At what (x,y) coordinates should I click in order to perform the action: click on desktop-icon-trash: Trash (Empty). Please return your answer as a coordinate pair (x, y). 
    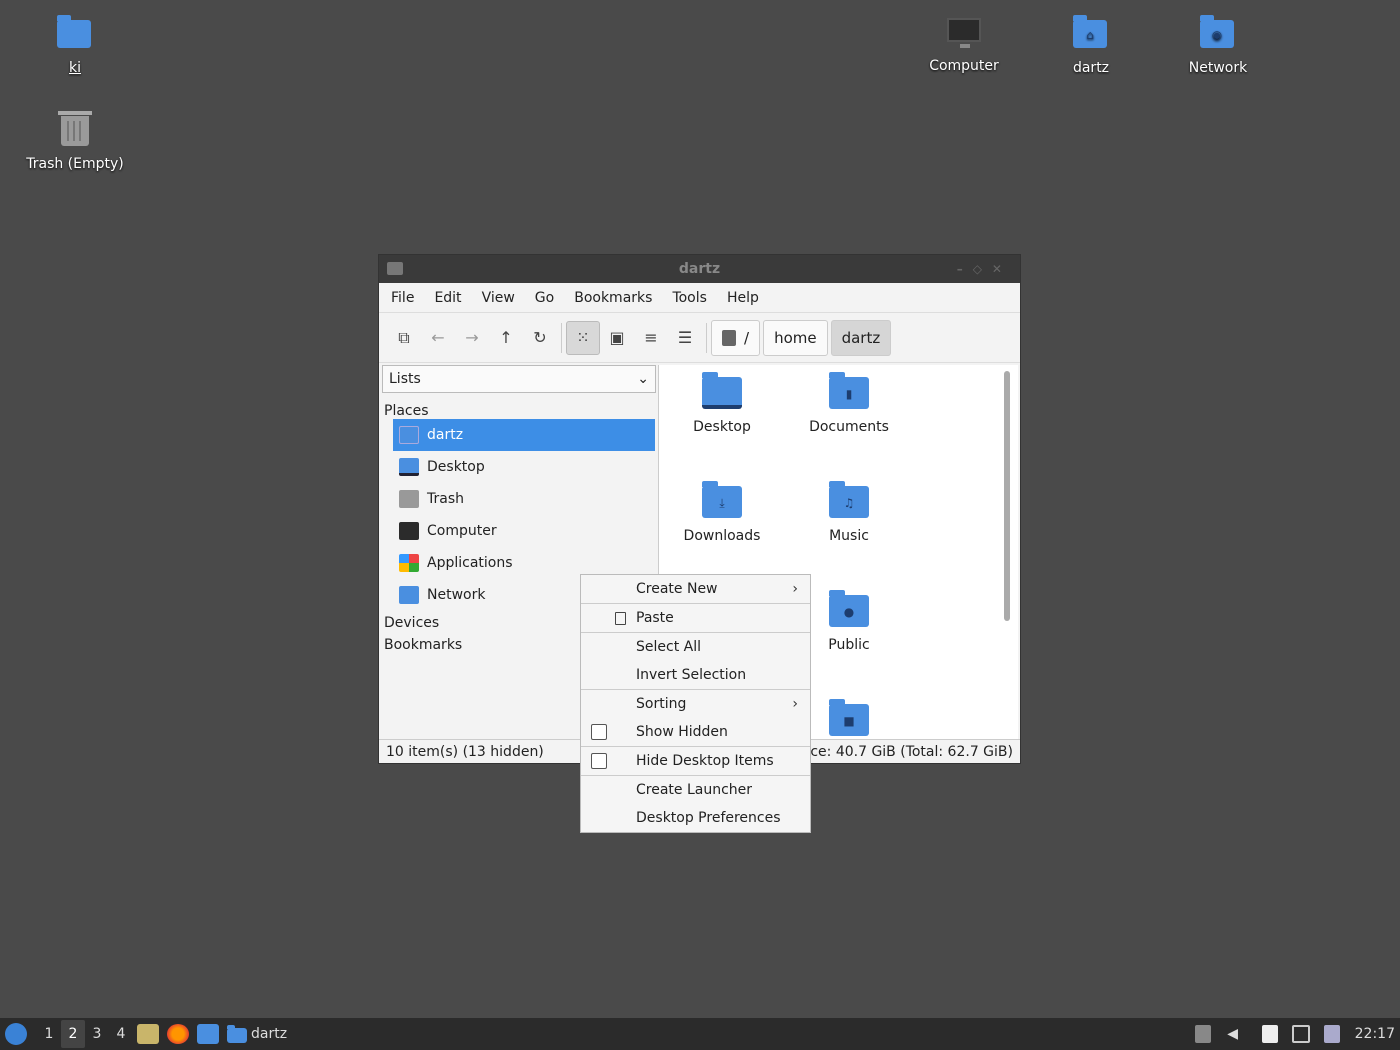
    Looking at the image, I should click on (75, 141).